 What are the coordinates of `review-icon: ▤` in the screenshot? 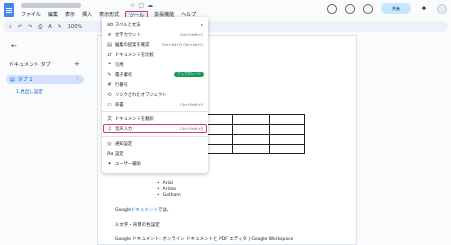 It's located at (109, 44).